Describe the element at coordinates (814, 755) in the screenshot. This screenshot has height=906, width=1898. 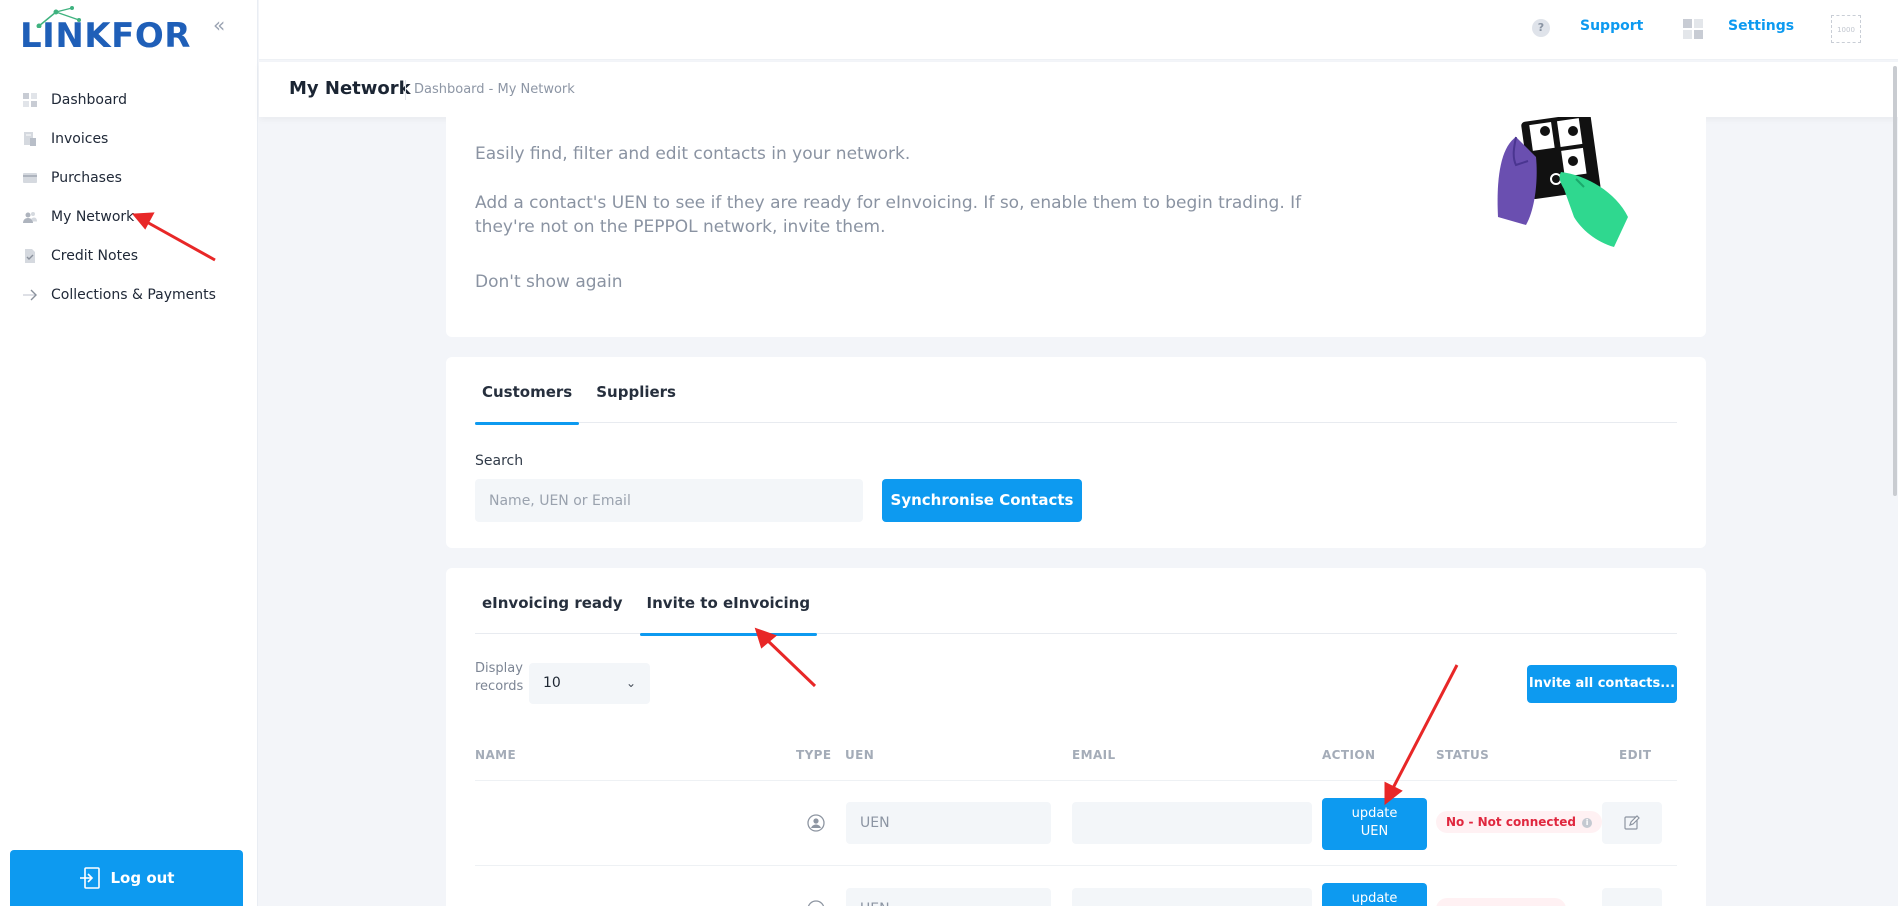
I see `column-header-type: TYPE` at that location.